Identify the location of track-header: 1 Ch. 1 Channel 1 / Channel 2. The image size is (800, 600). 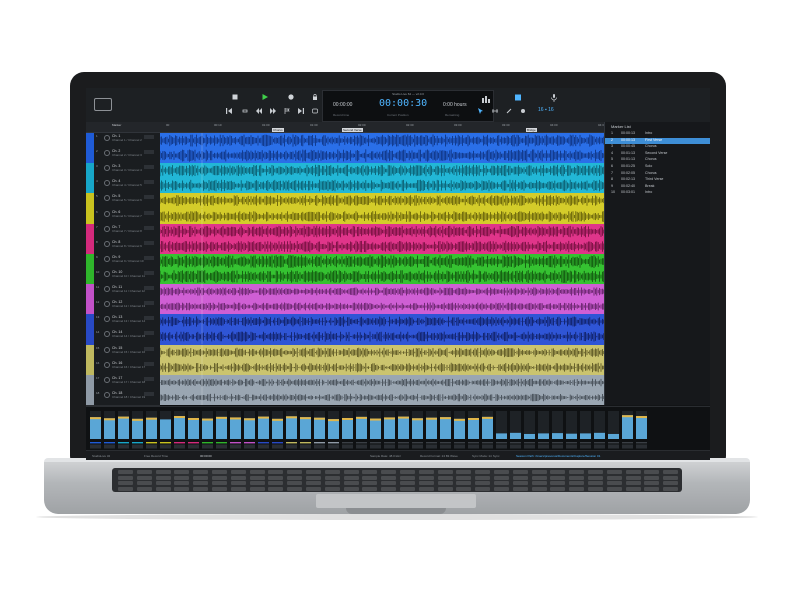
(123, 141).